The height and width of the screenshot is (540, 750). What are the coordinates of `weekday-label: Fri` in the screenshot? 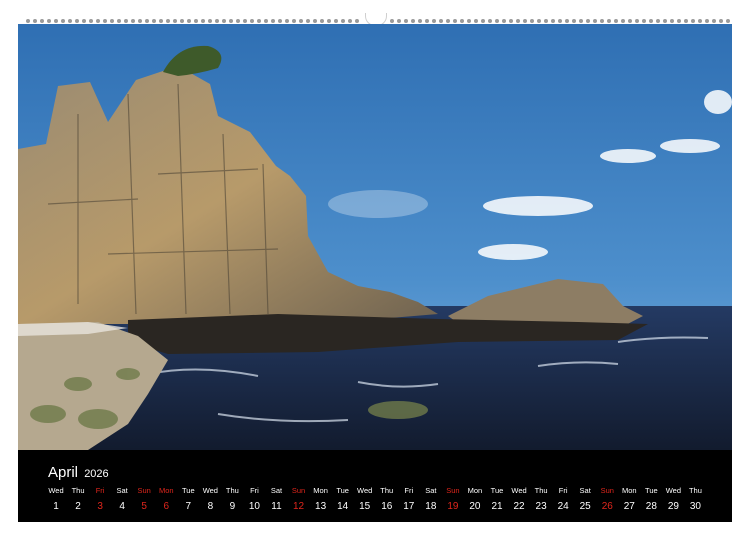 It's located at (254, 490).